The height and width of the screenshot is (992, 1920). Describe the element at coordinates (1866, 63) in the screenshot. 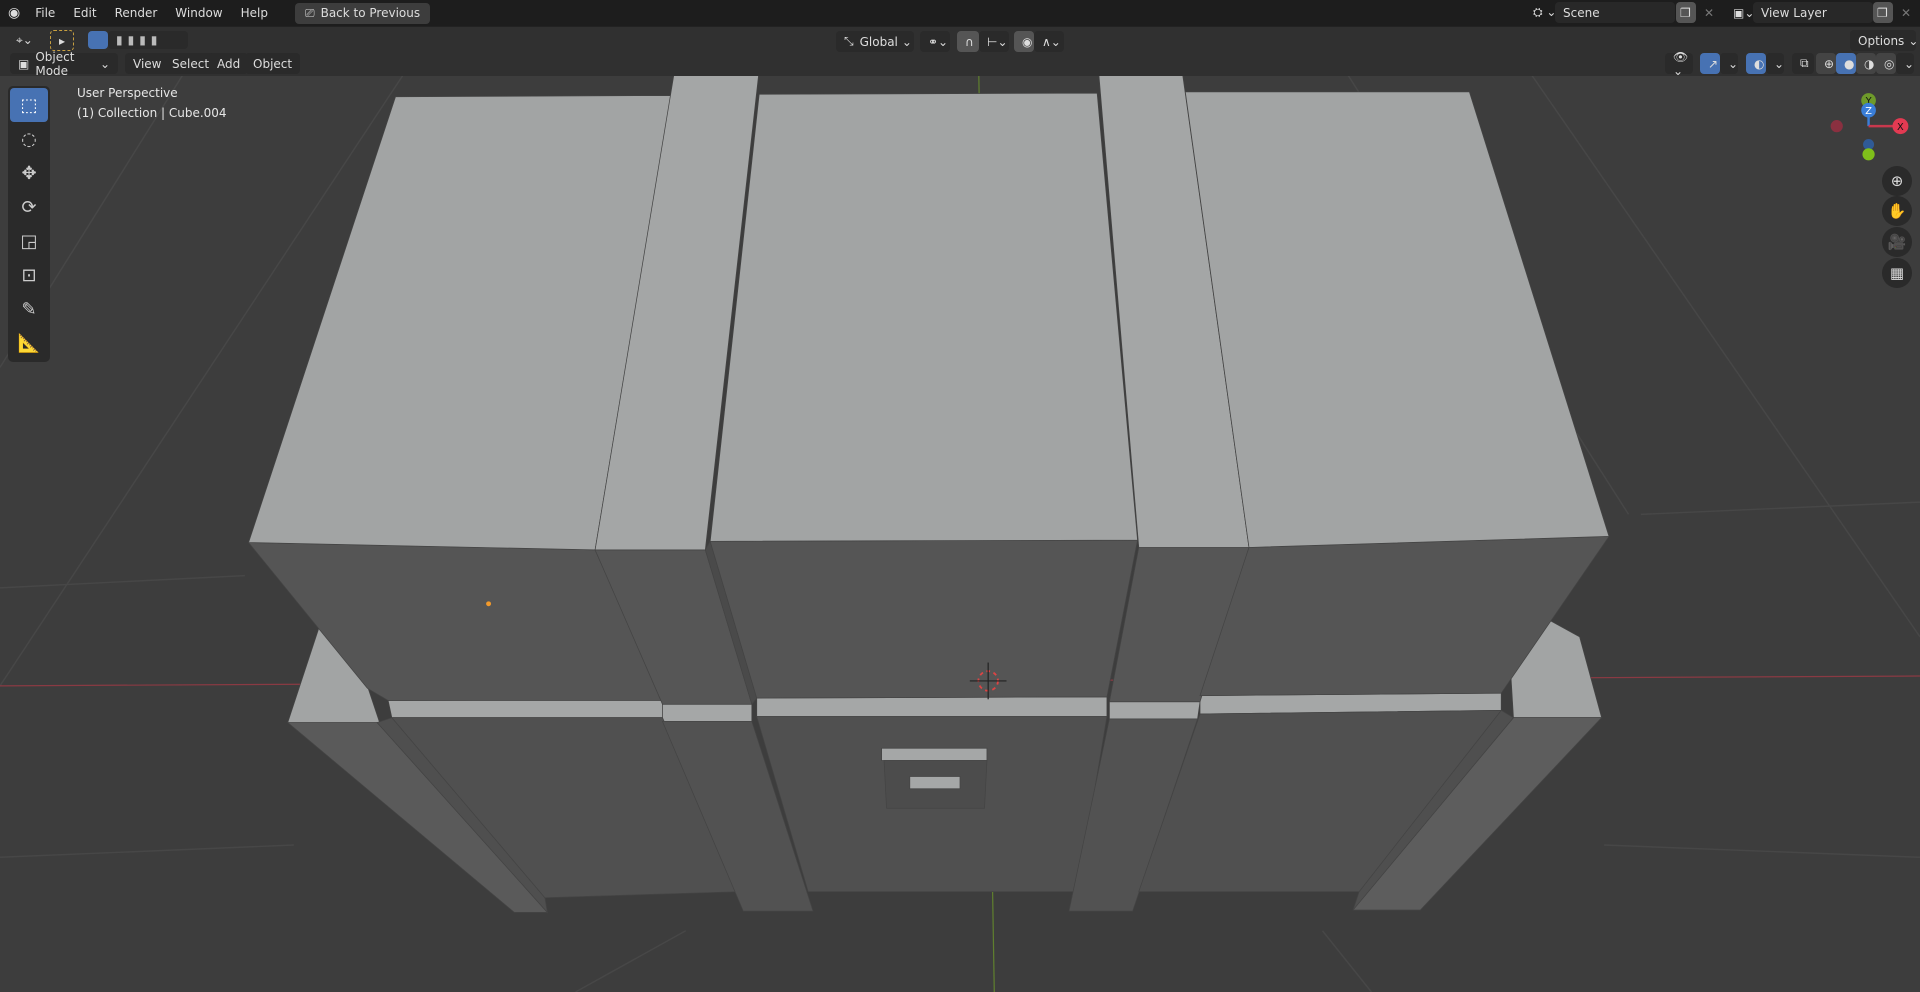

I see `material-shading-icon: ◑` at that location.